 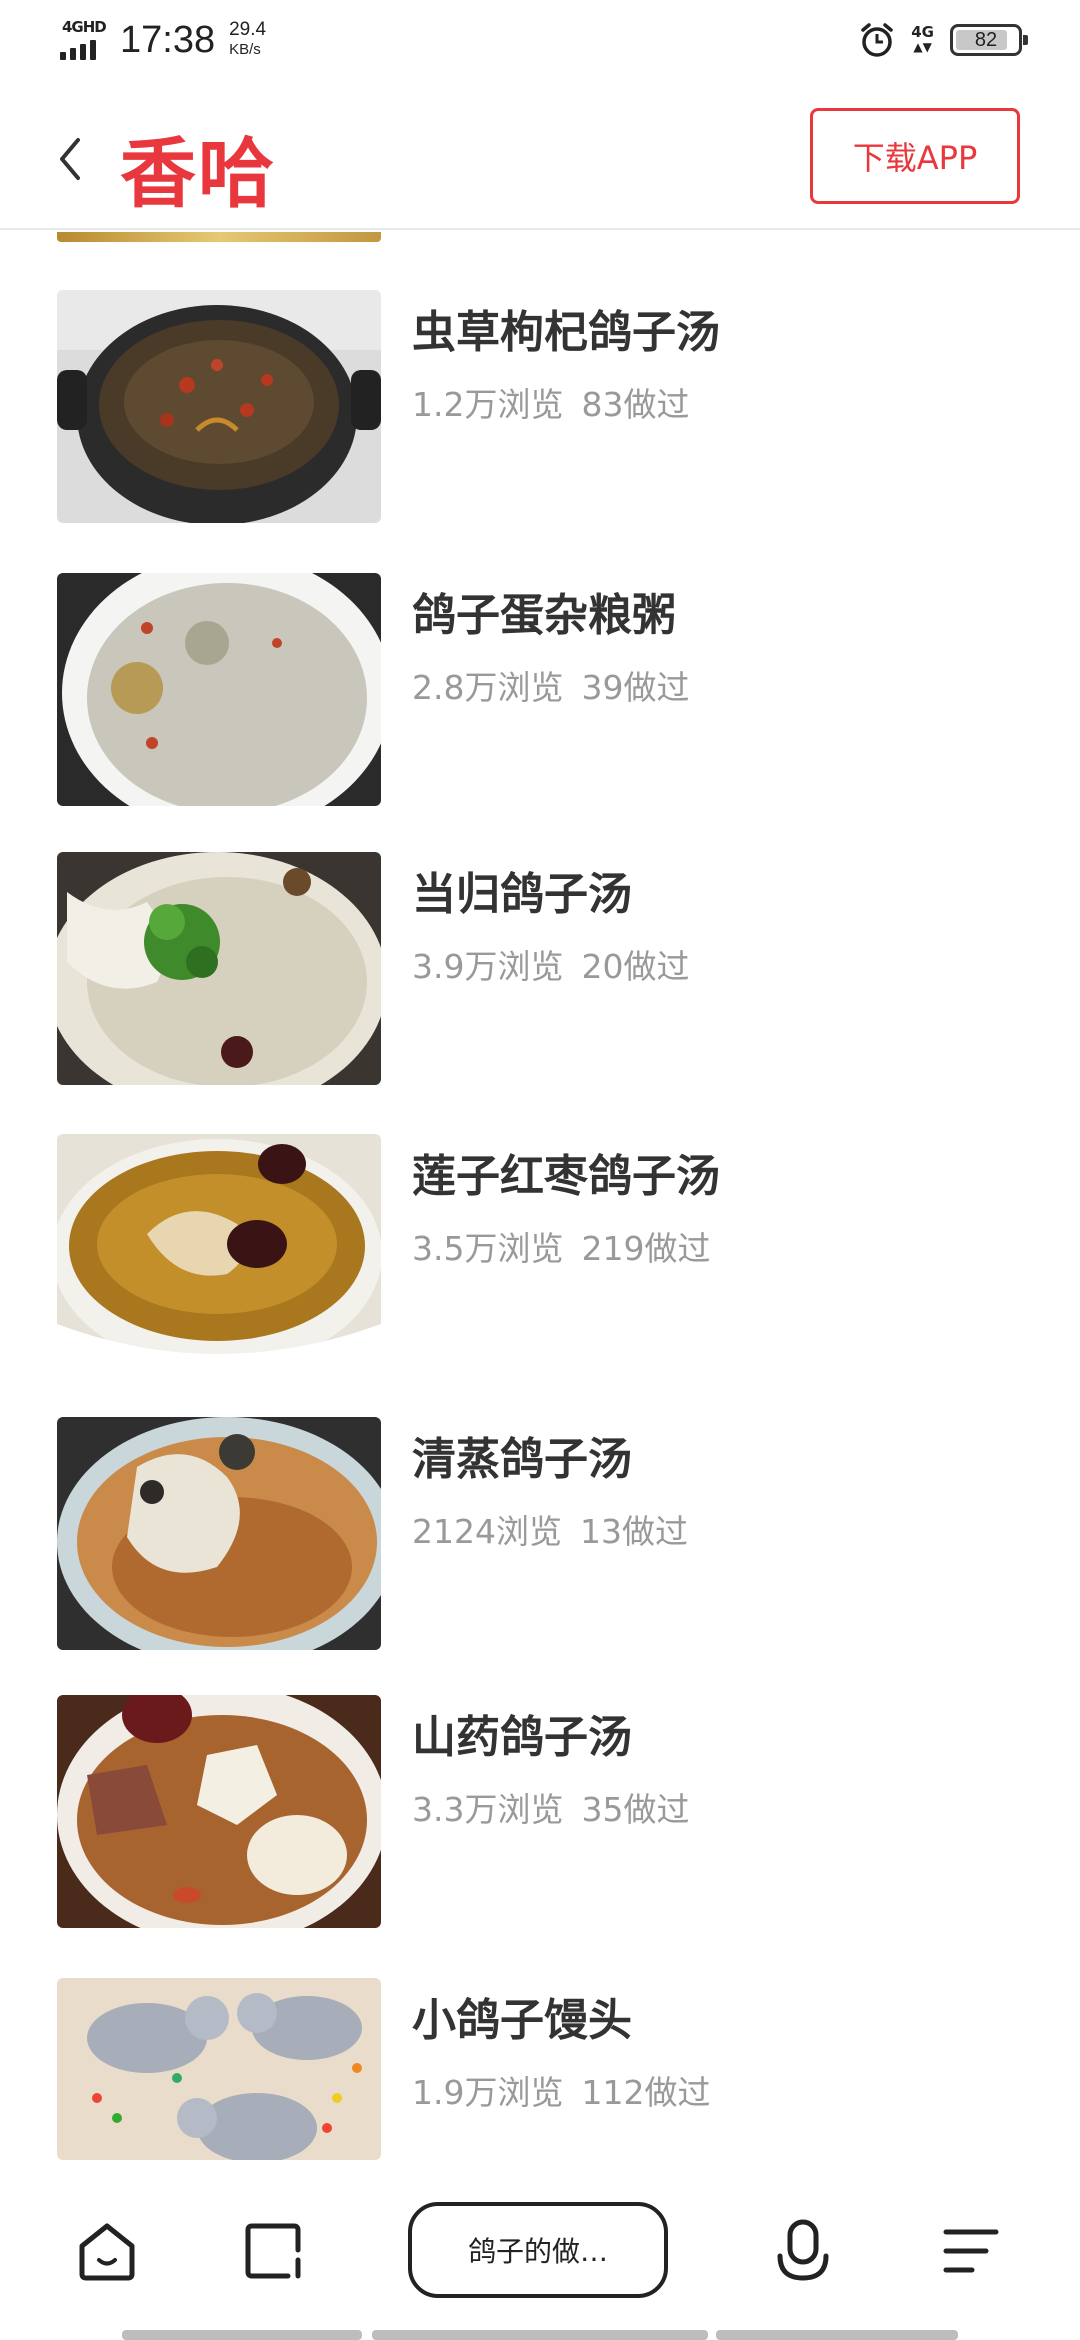 I want to click on alarm-icon, so click(x=877, y=40).